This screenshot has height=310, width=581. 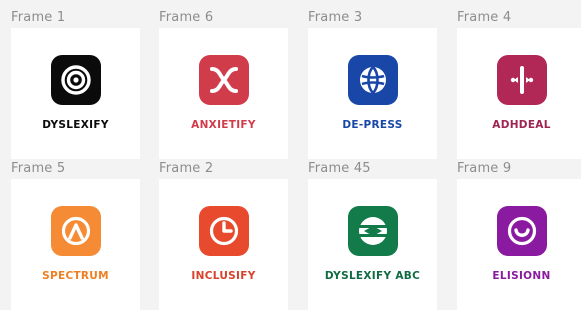 What do you see at coordinates (38, 17) in the screenshot?
I see `frame-label: Frame 1` at bounding box center [38, 17].